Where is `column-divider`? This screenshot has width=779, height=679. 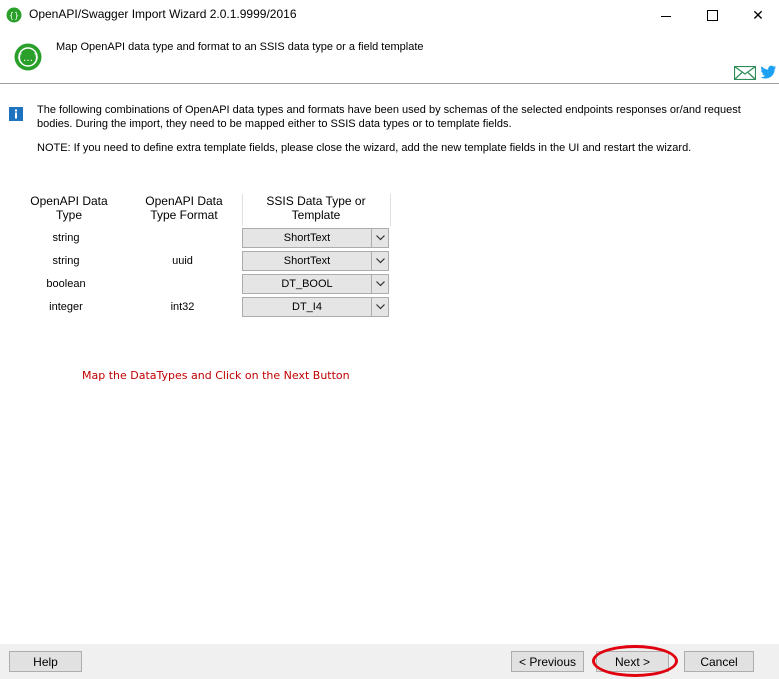 column-divider is located at coordinates (390, 210).